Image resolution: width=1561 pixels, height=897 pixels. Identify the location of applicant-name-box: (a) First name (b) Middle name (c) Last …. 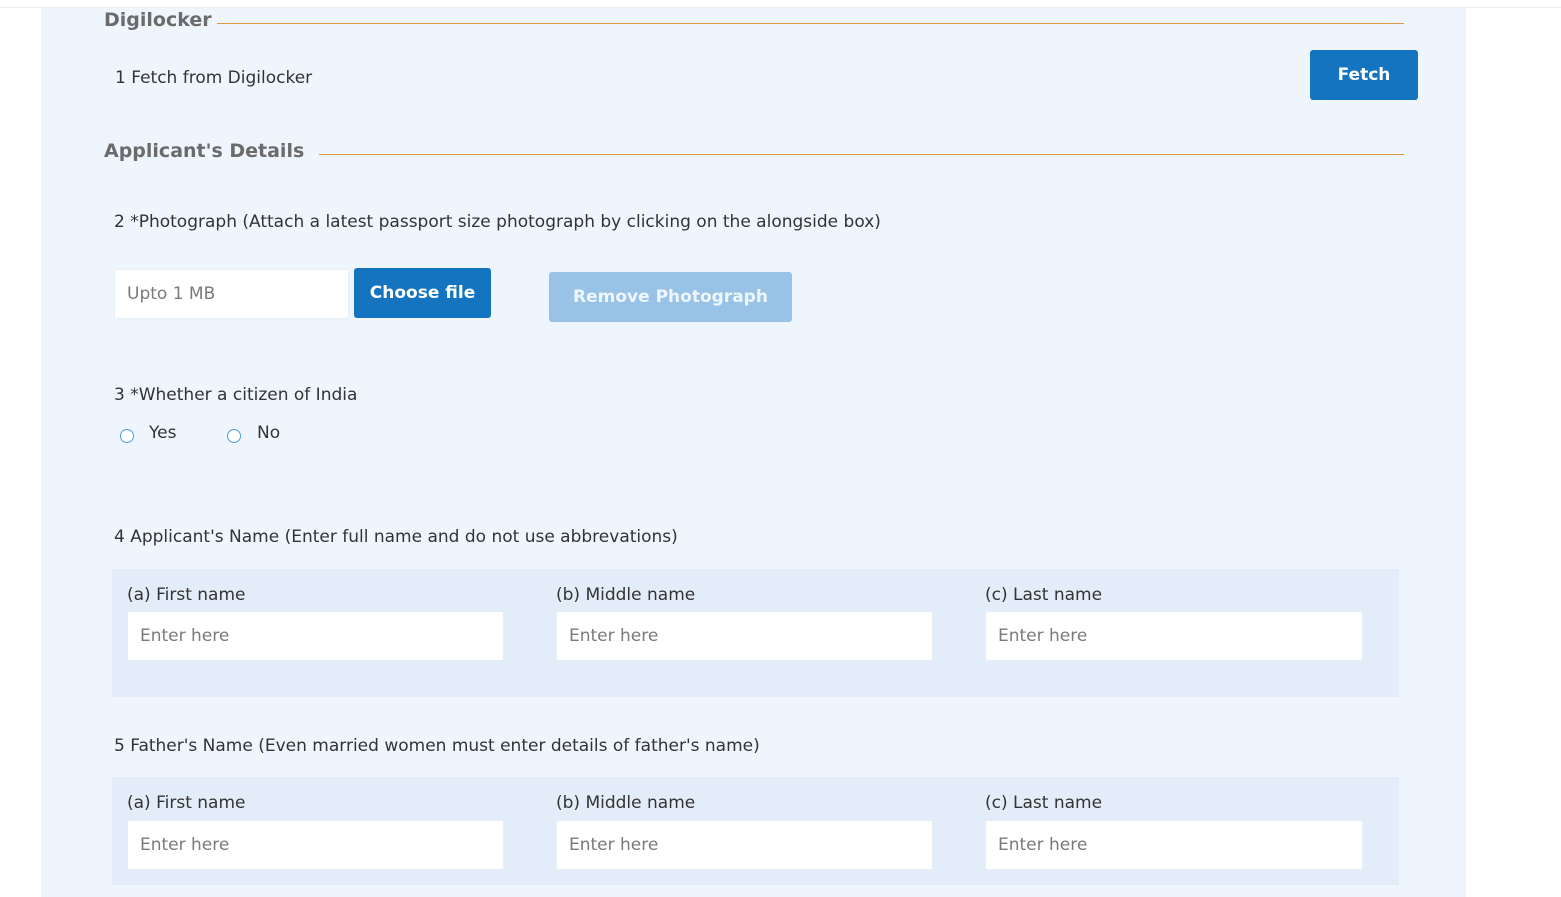
(755, 633).